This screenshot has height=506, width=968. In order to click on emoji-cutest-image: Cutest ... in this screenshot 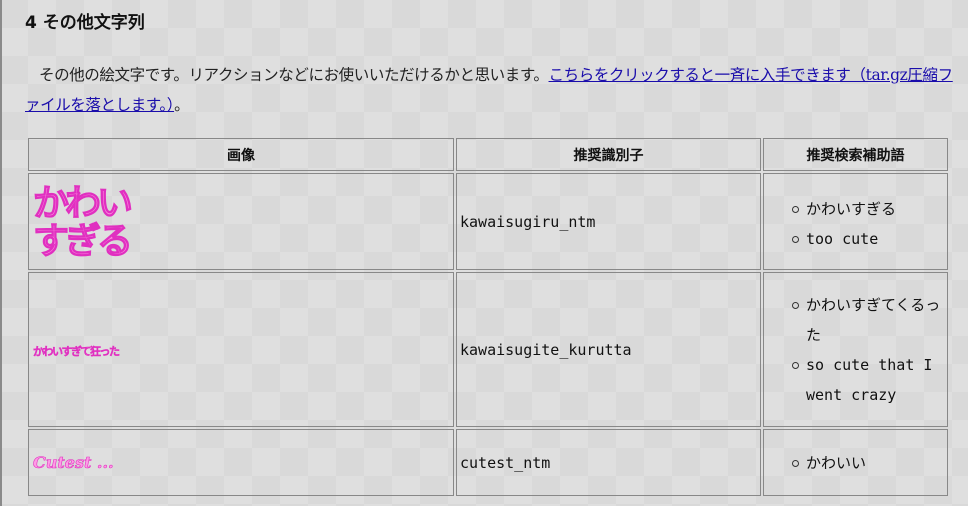, I will do `click(73, 463)`.